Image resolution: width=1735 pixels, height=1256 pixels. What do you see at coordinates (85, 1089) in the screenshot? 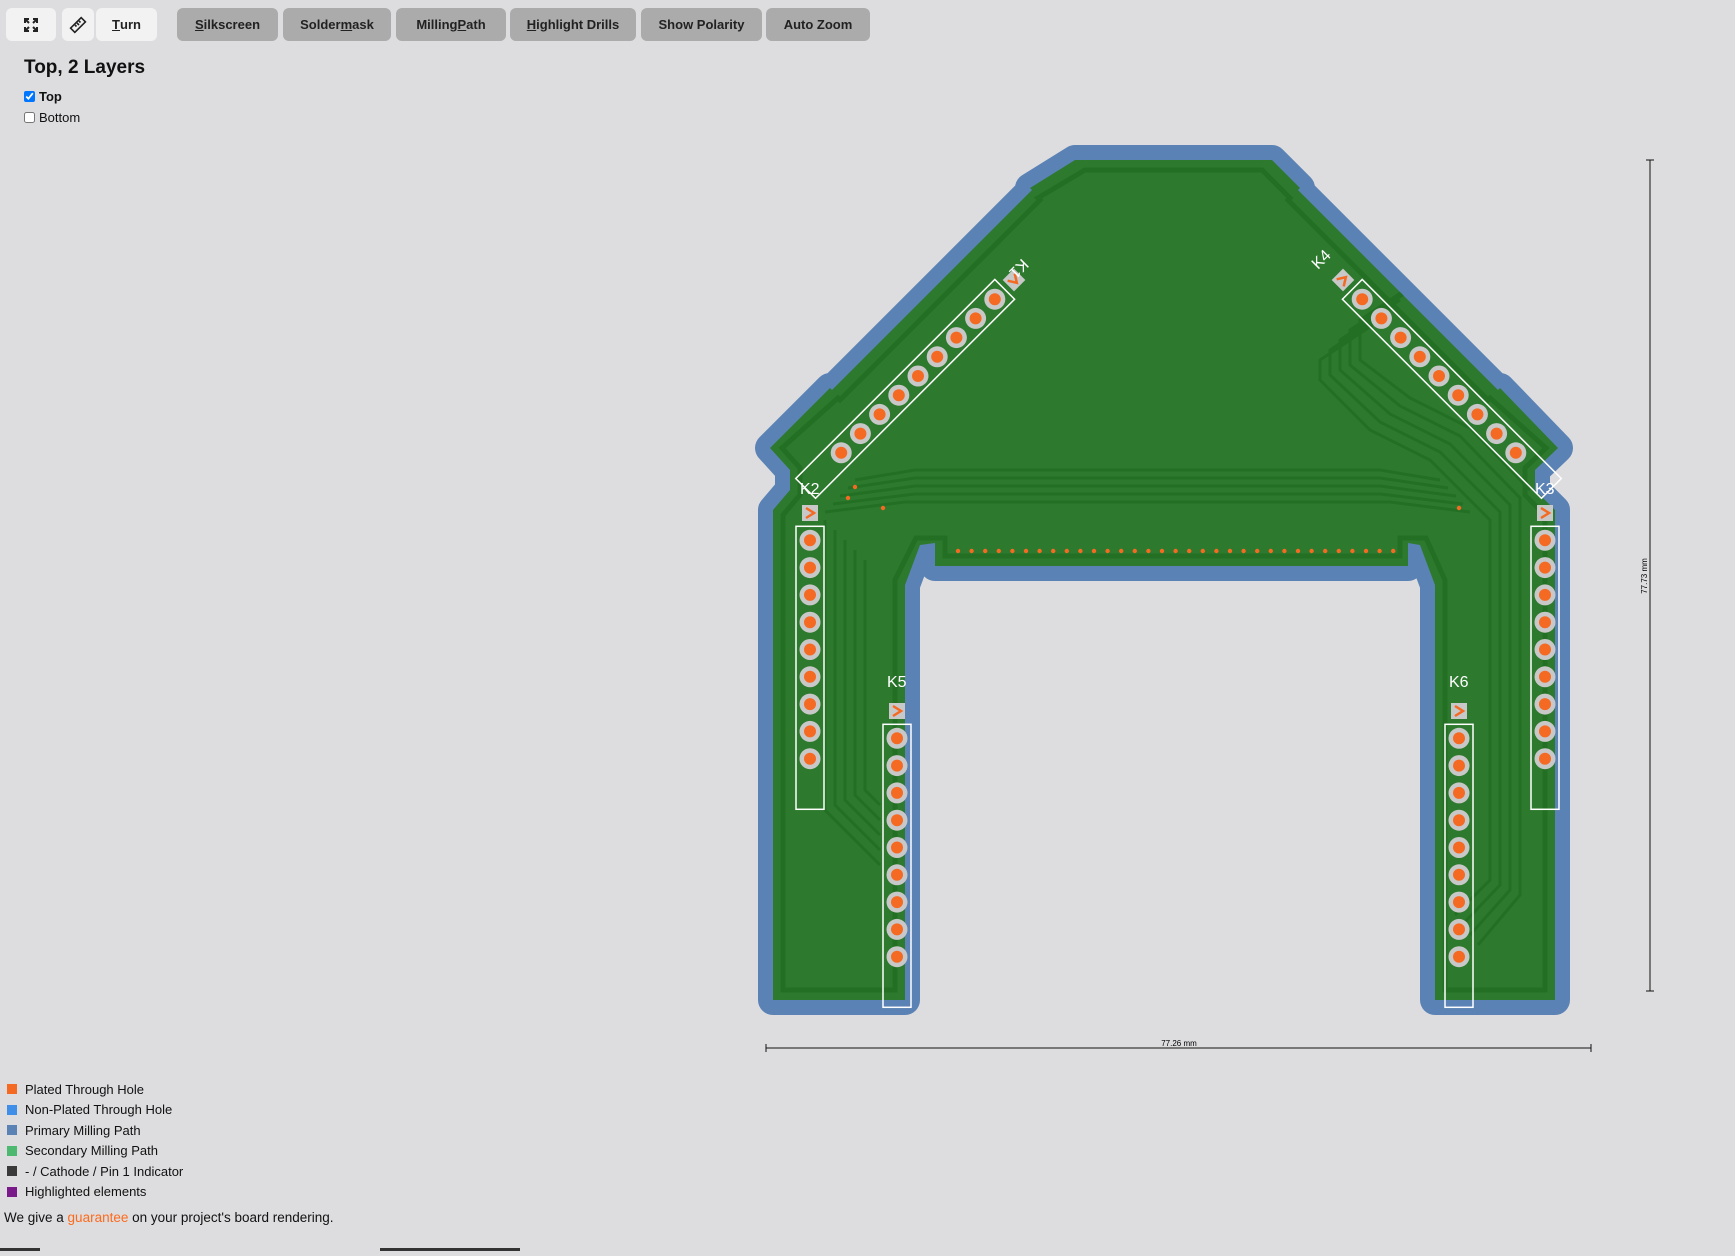
I see `legend-label: Plated Through Hole` at bounding box center [85, 1089].